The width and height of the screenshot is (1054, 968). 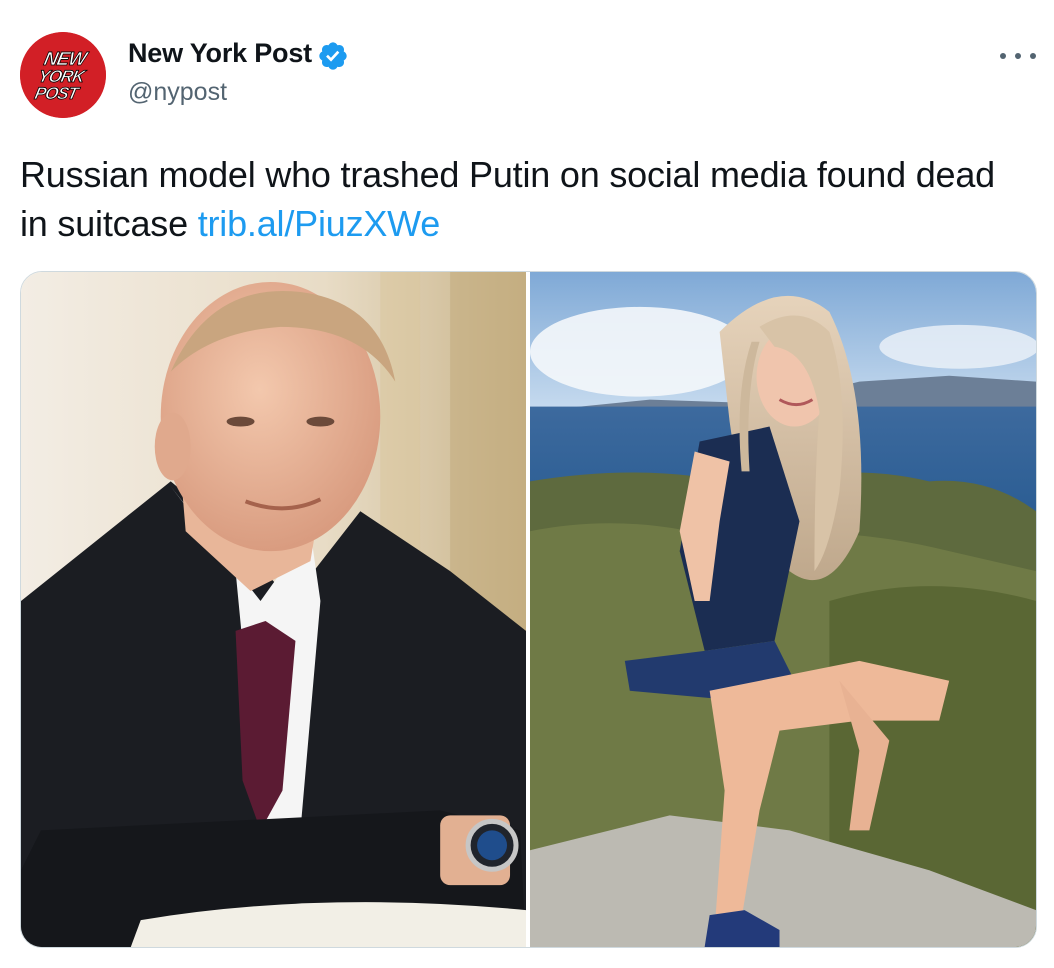 I want to click on verified-badge-icon, so click(x=333, y=56).